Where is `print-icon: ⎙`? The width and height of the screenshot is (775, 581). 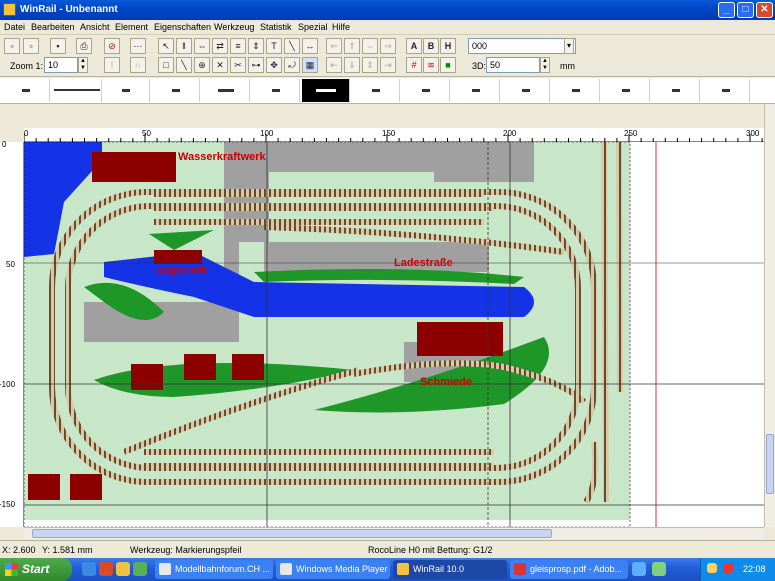
print-icon: ⎙ is located at coordinates (84, 46).